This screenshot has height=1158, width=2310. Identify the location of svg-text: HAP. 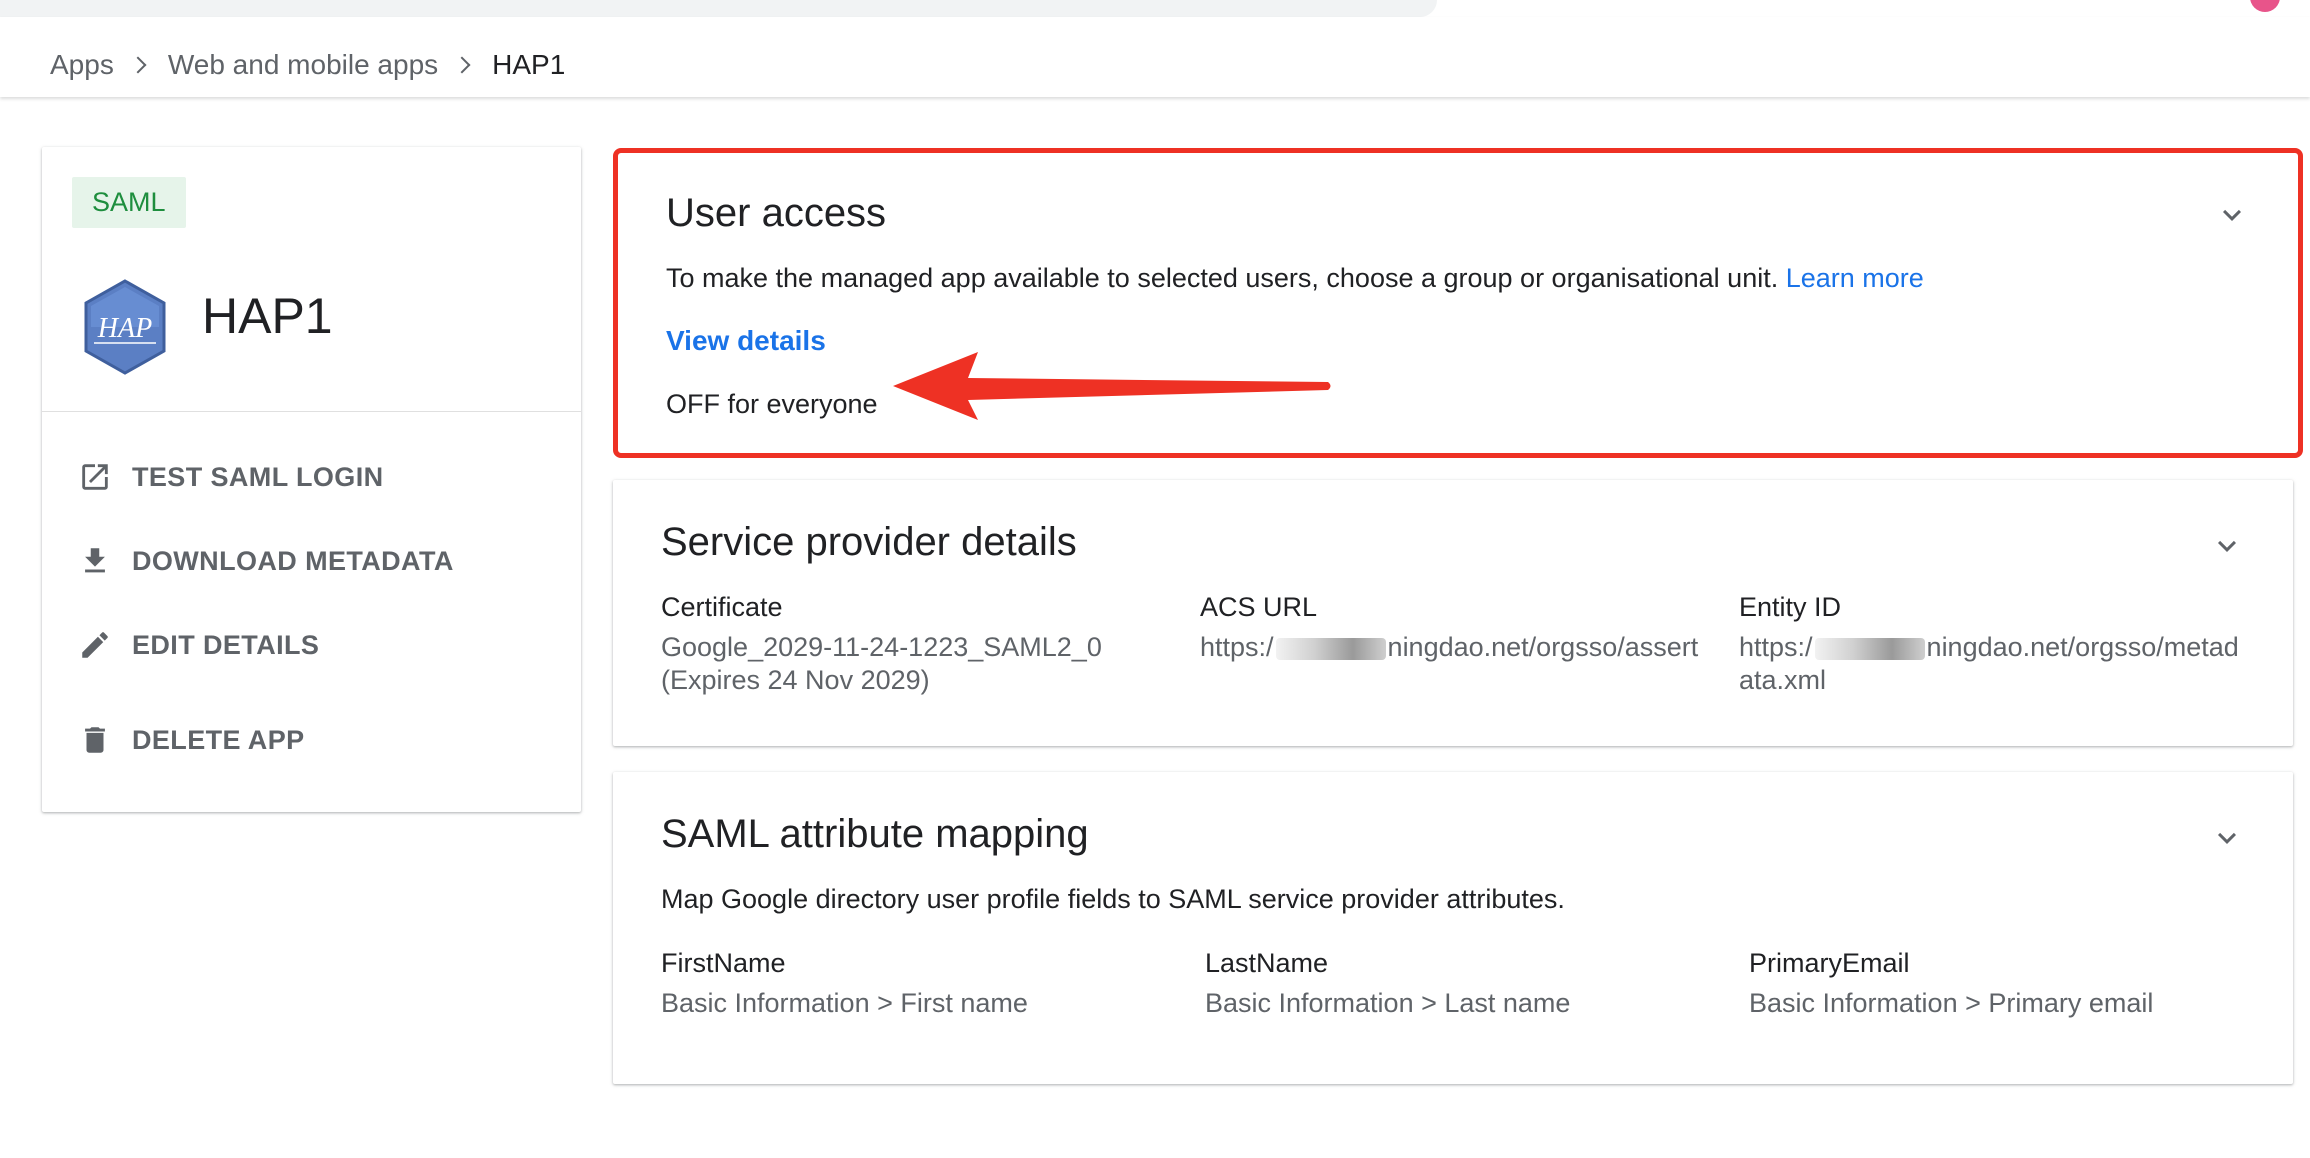
(124, 328).